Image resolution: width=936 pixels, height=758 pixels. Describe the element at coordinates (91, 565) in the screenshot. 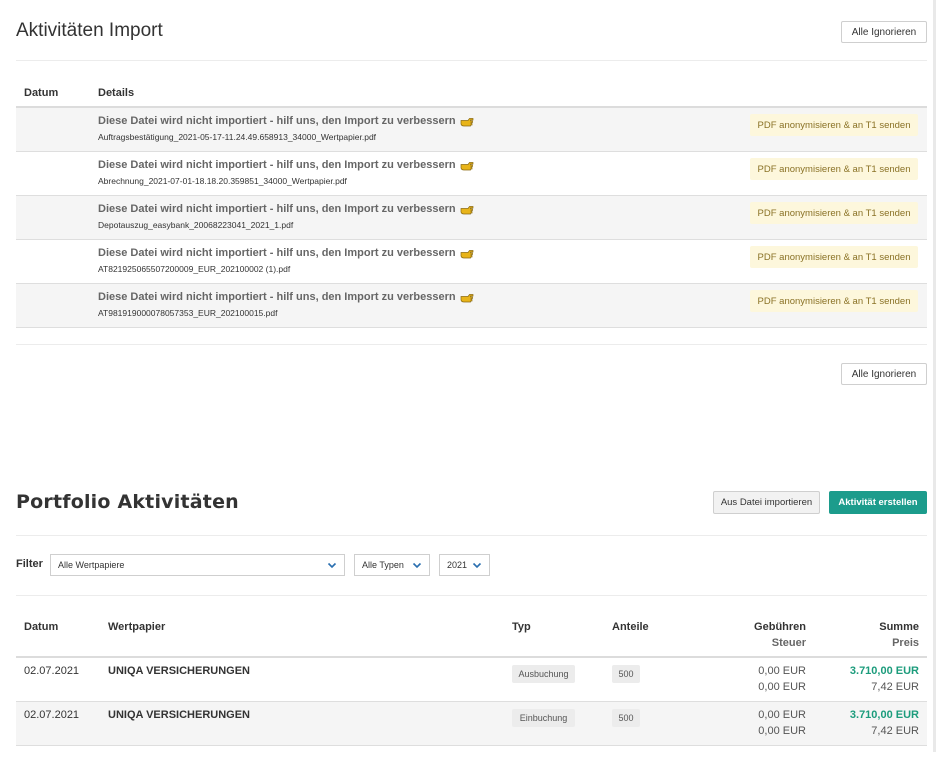

I see `securities-filter-value: Alle Wertpapiere` at that location.